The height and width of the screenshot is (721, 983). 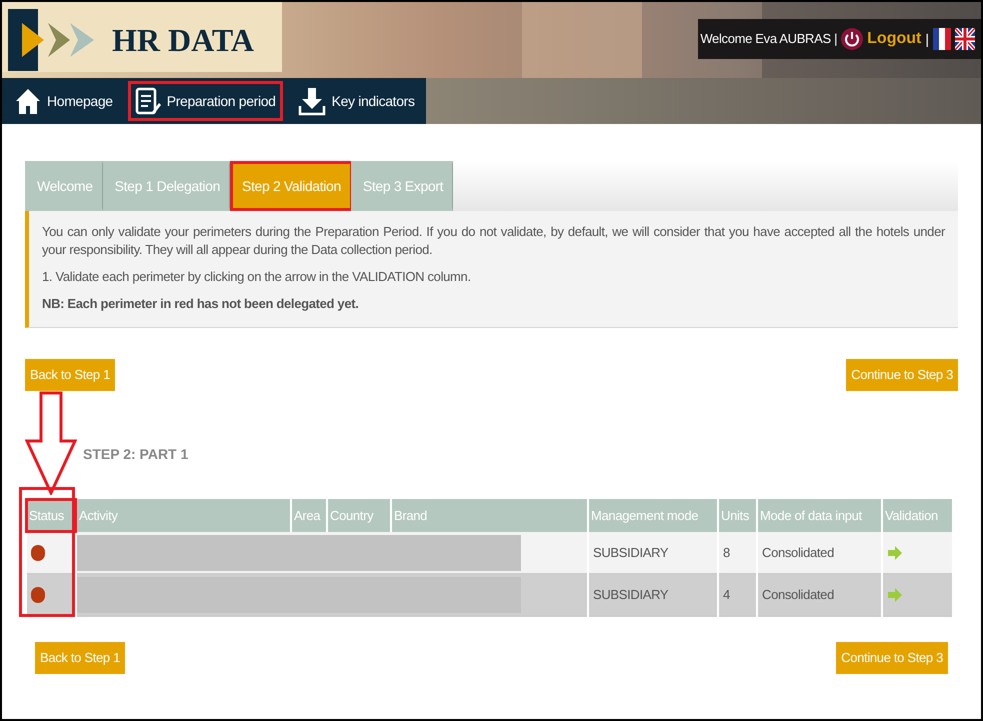 I want to click on column-header: Validation, so click(x=917, y=515).